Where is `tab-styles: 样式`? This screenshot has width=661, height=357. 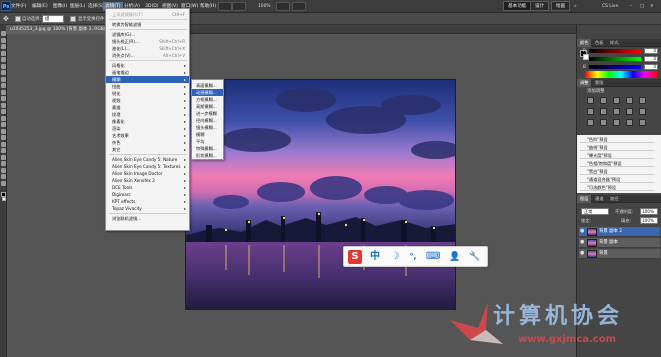 tab-styles: 样式 is located at coordinates (614, 43).